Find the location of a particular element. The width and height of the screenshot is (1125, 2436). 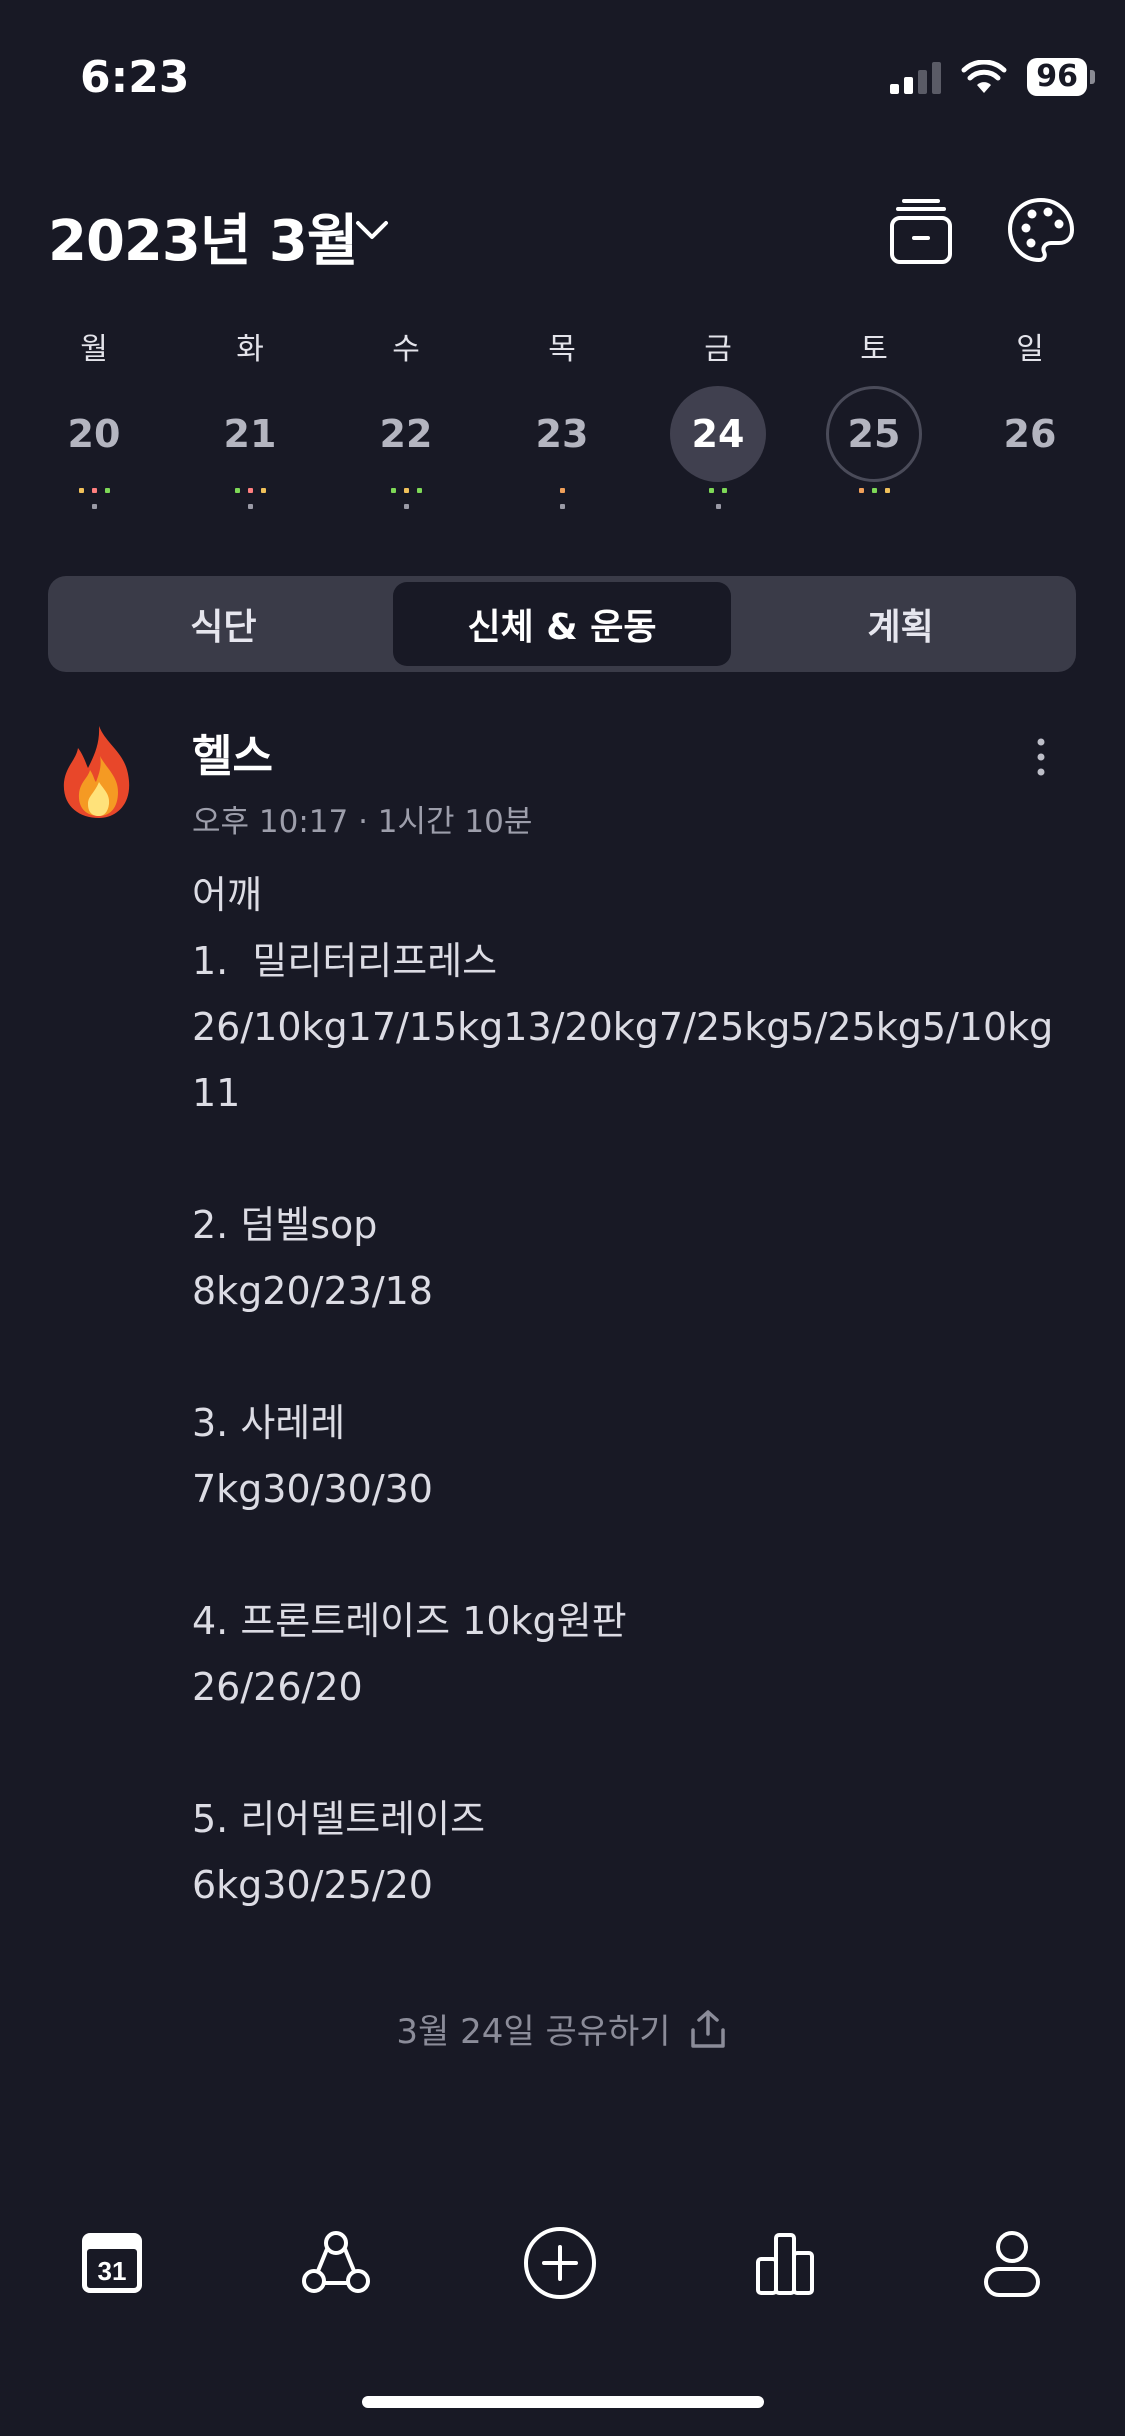

week-strip: 월 20 화 21 수 22 목 23 금 24 토 25 일 26 is located at coordinates (562, 430).